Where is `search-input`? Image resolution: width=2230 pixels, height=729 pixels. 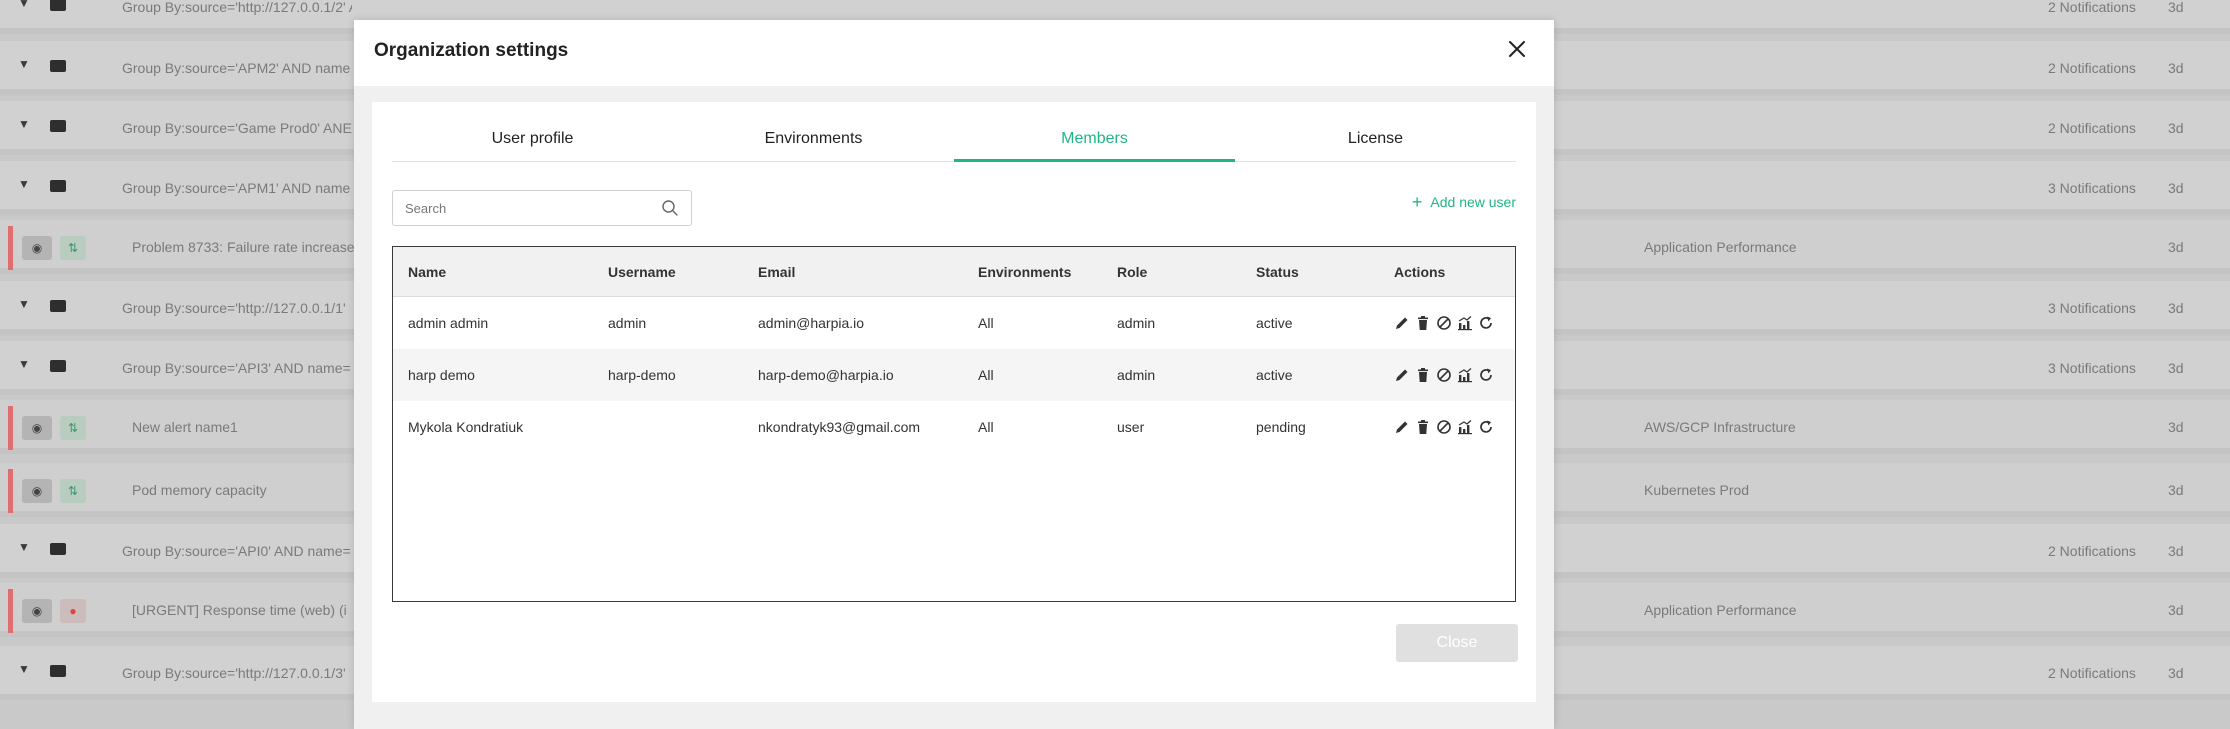
search-input is located at coordinates (527, 208).